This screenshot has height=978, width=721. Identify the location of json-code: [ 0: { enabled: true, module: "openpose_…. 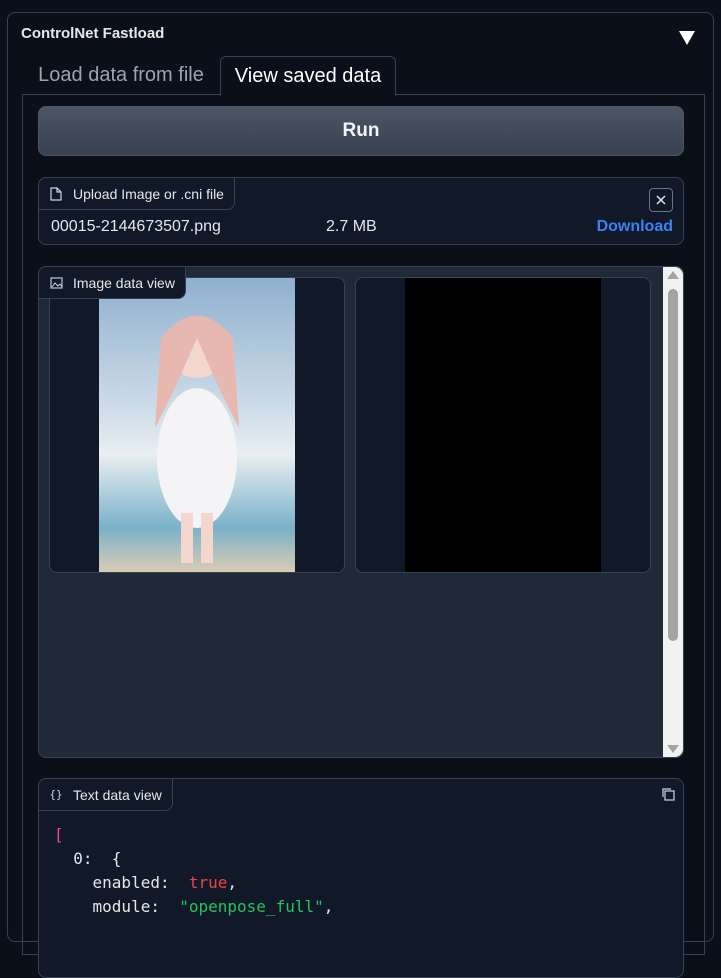
(194, 870).